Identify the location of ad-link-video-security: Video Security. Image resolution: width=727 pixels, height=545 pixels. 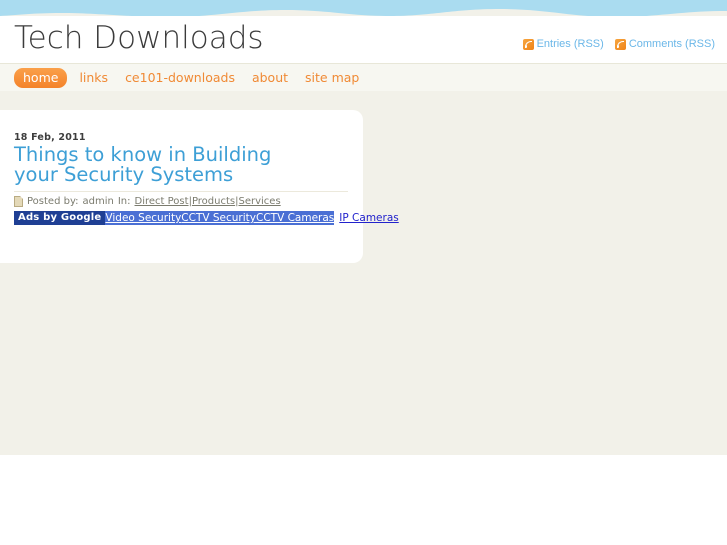
(143, 218).